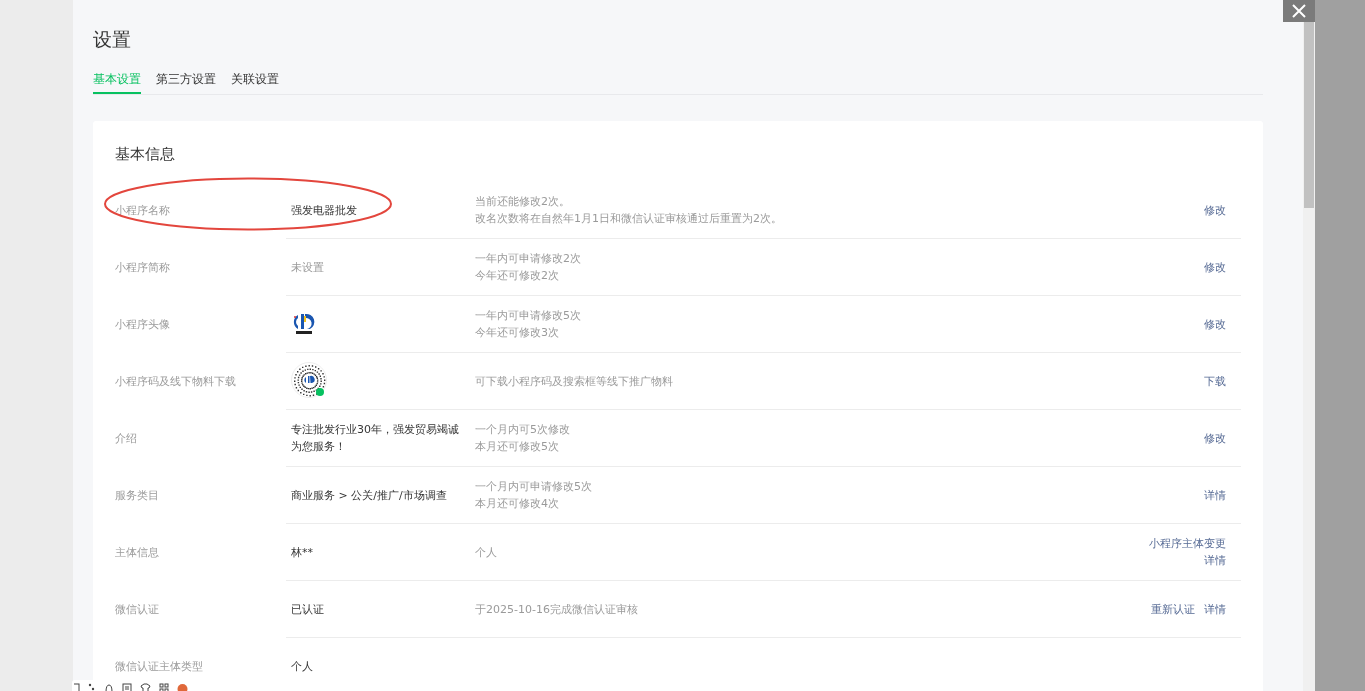 This screenshot has width=1365, height=691. Describe the element at coordinates (145, 154) in the screenshot. I see `section-title: 基本信息` at that location.